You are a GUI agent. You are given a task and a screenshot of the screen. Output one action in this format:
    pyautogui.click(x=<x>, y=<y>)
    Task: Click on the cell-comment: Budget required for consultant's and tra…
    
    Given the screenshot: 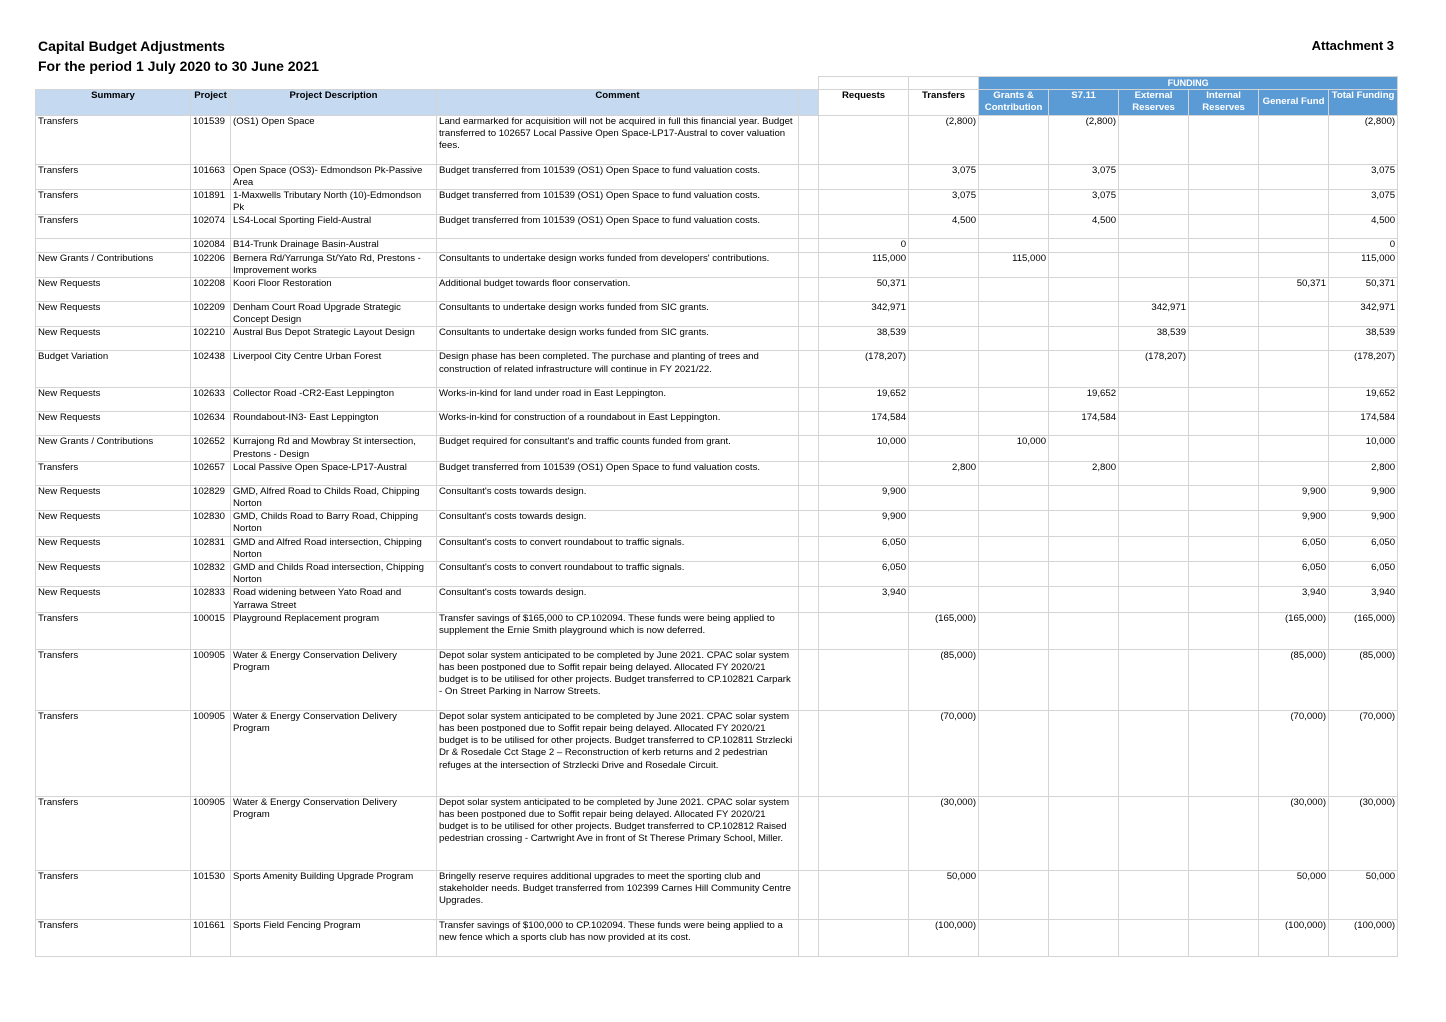 What is the action you would take?
    pyautogui.click(x=617, y=448)
    